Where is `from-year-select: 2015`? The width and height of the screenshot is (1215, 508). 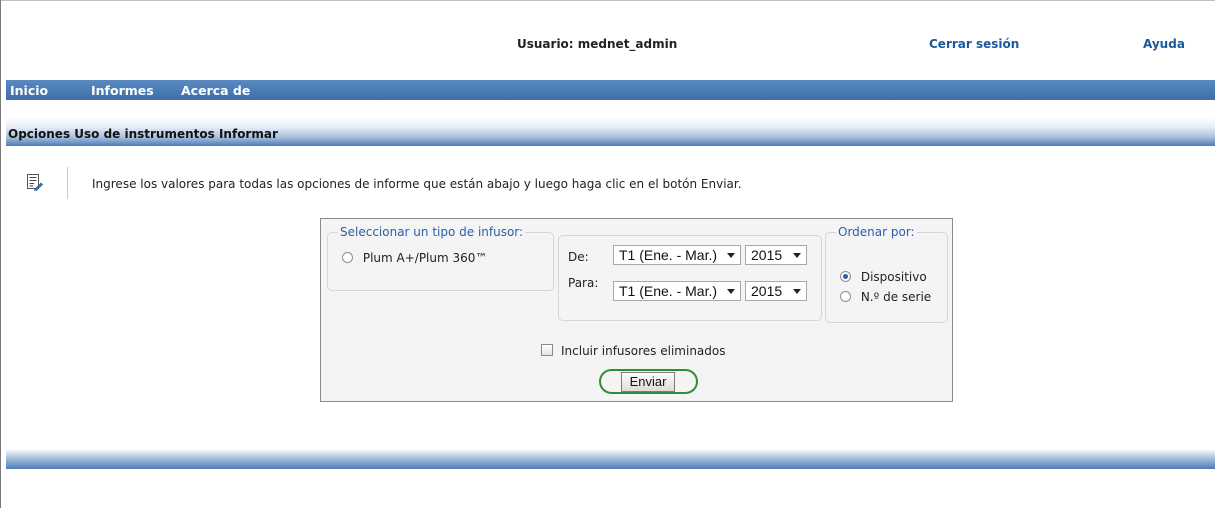 from-year-select: 2015 is located at coordinates (776, 255).